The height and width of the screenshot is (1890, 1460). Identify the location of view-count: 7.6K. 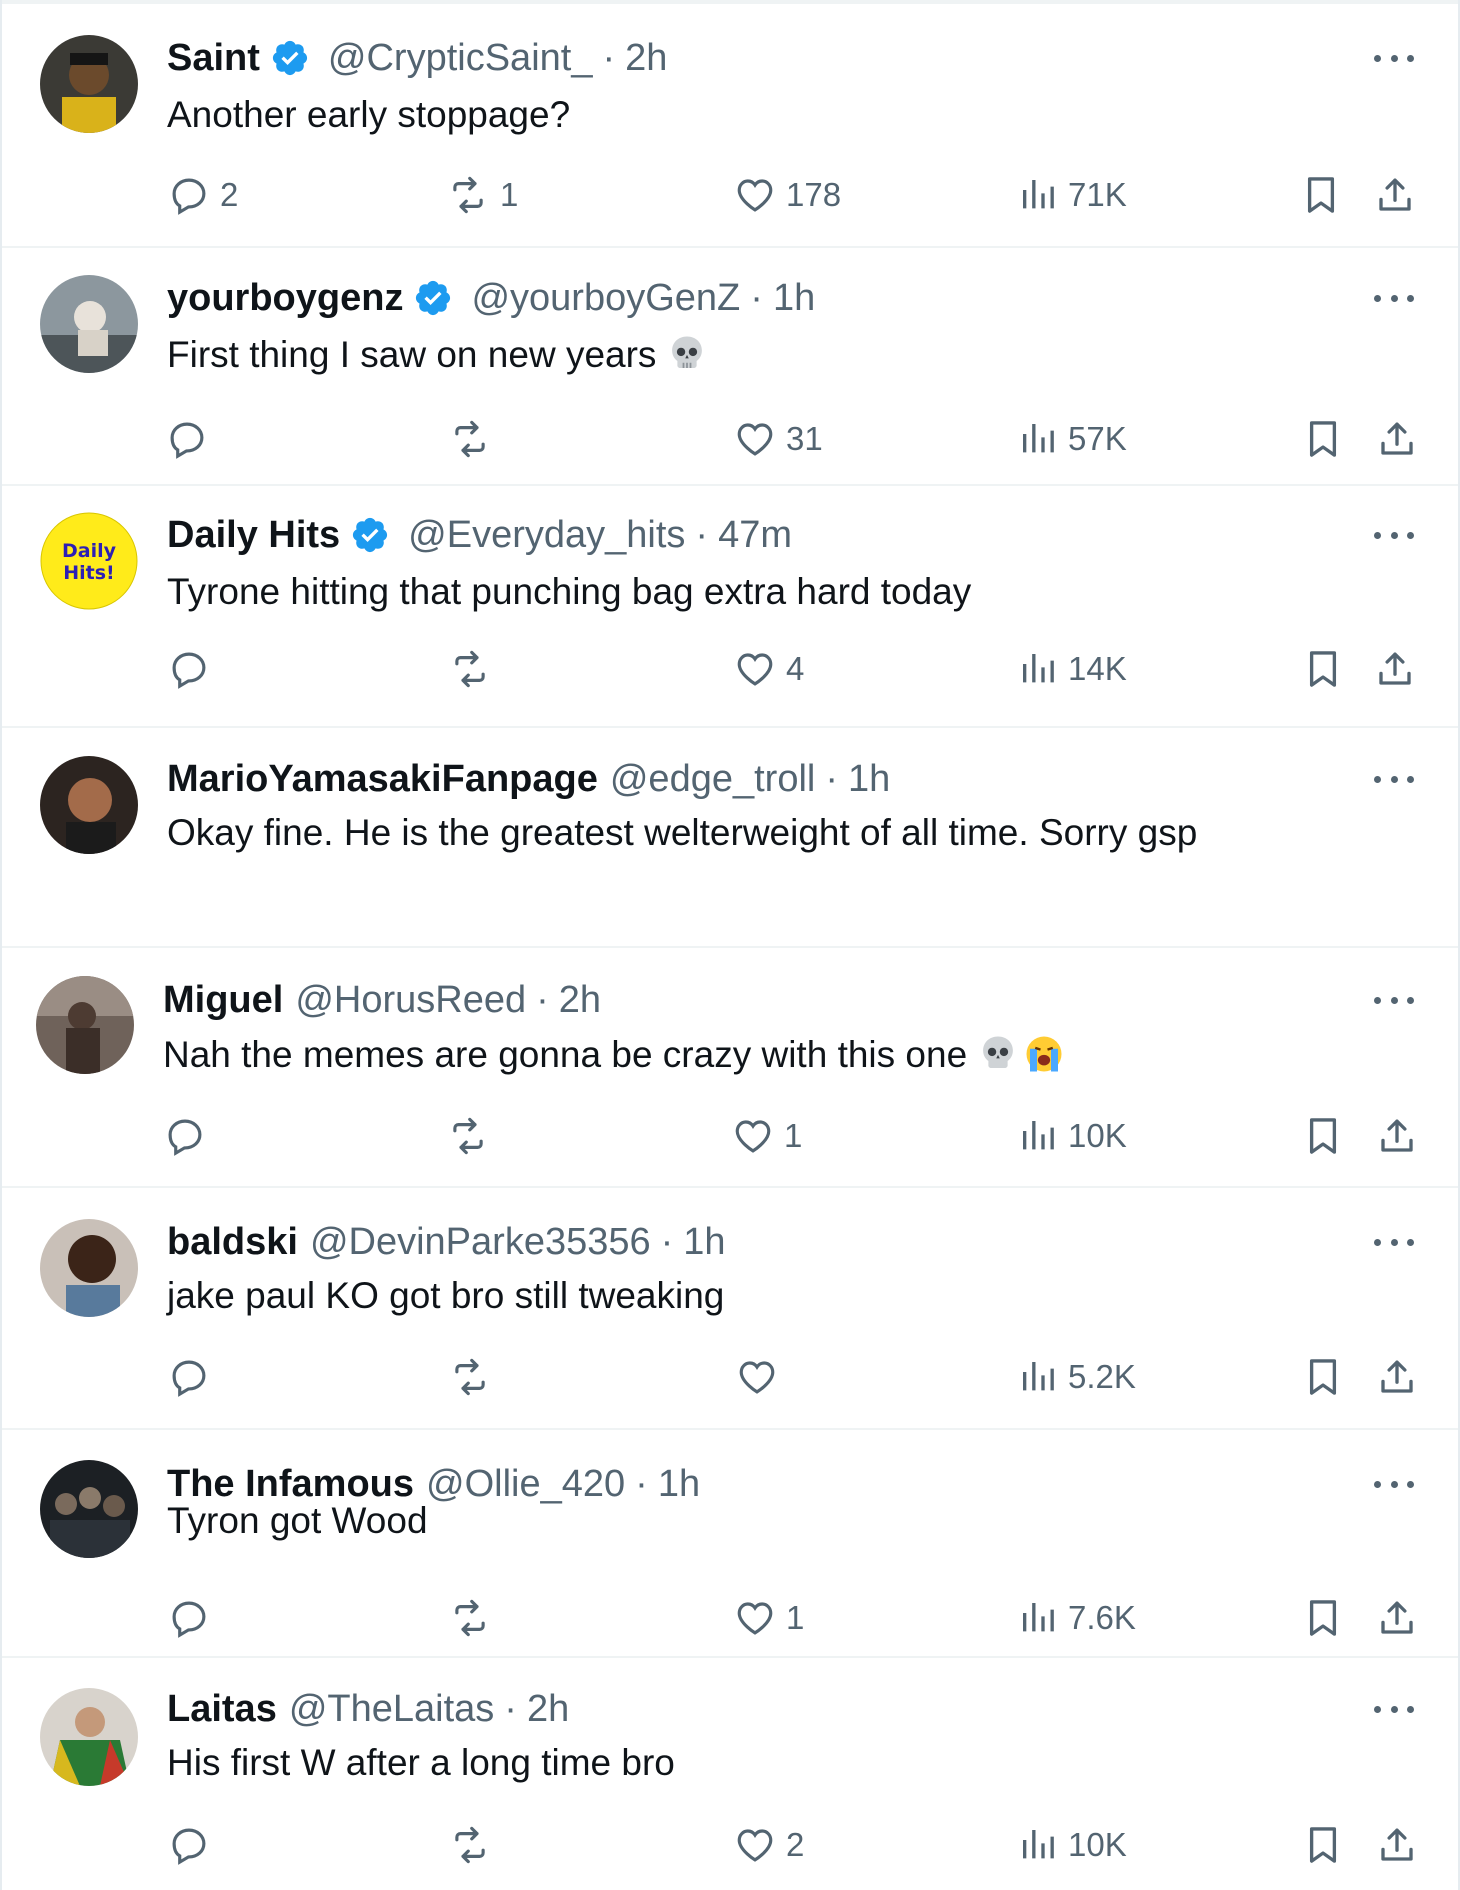
(1102, 1617).